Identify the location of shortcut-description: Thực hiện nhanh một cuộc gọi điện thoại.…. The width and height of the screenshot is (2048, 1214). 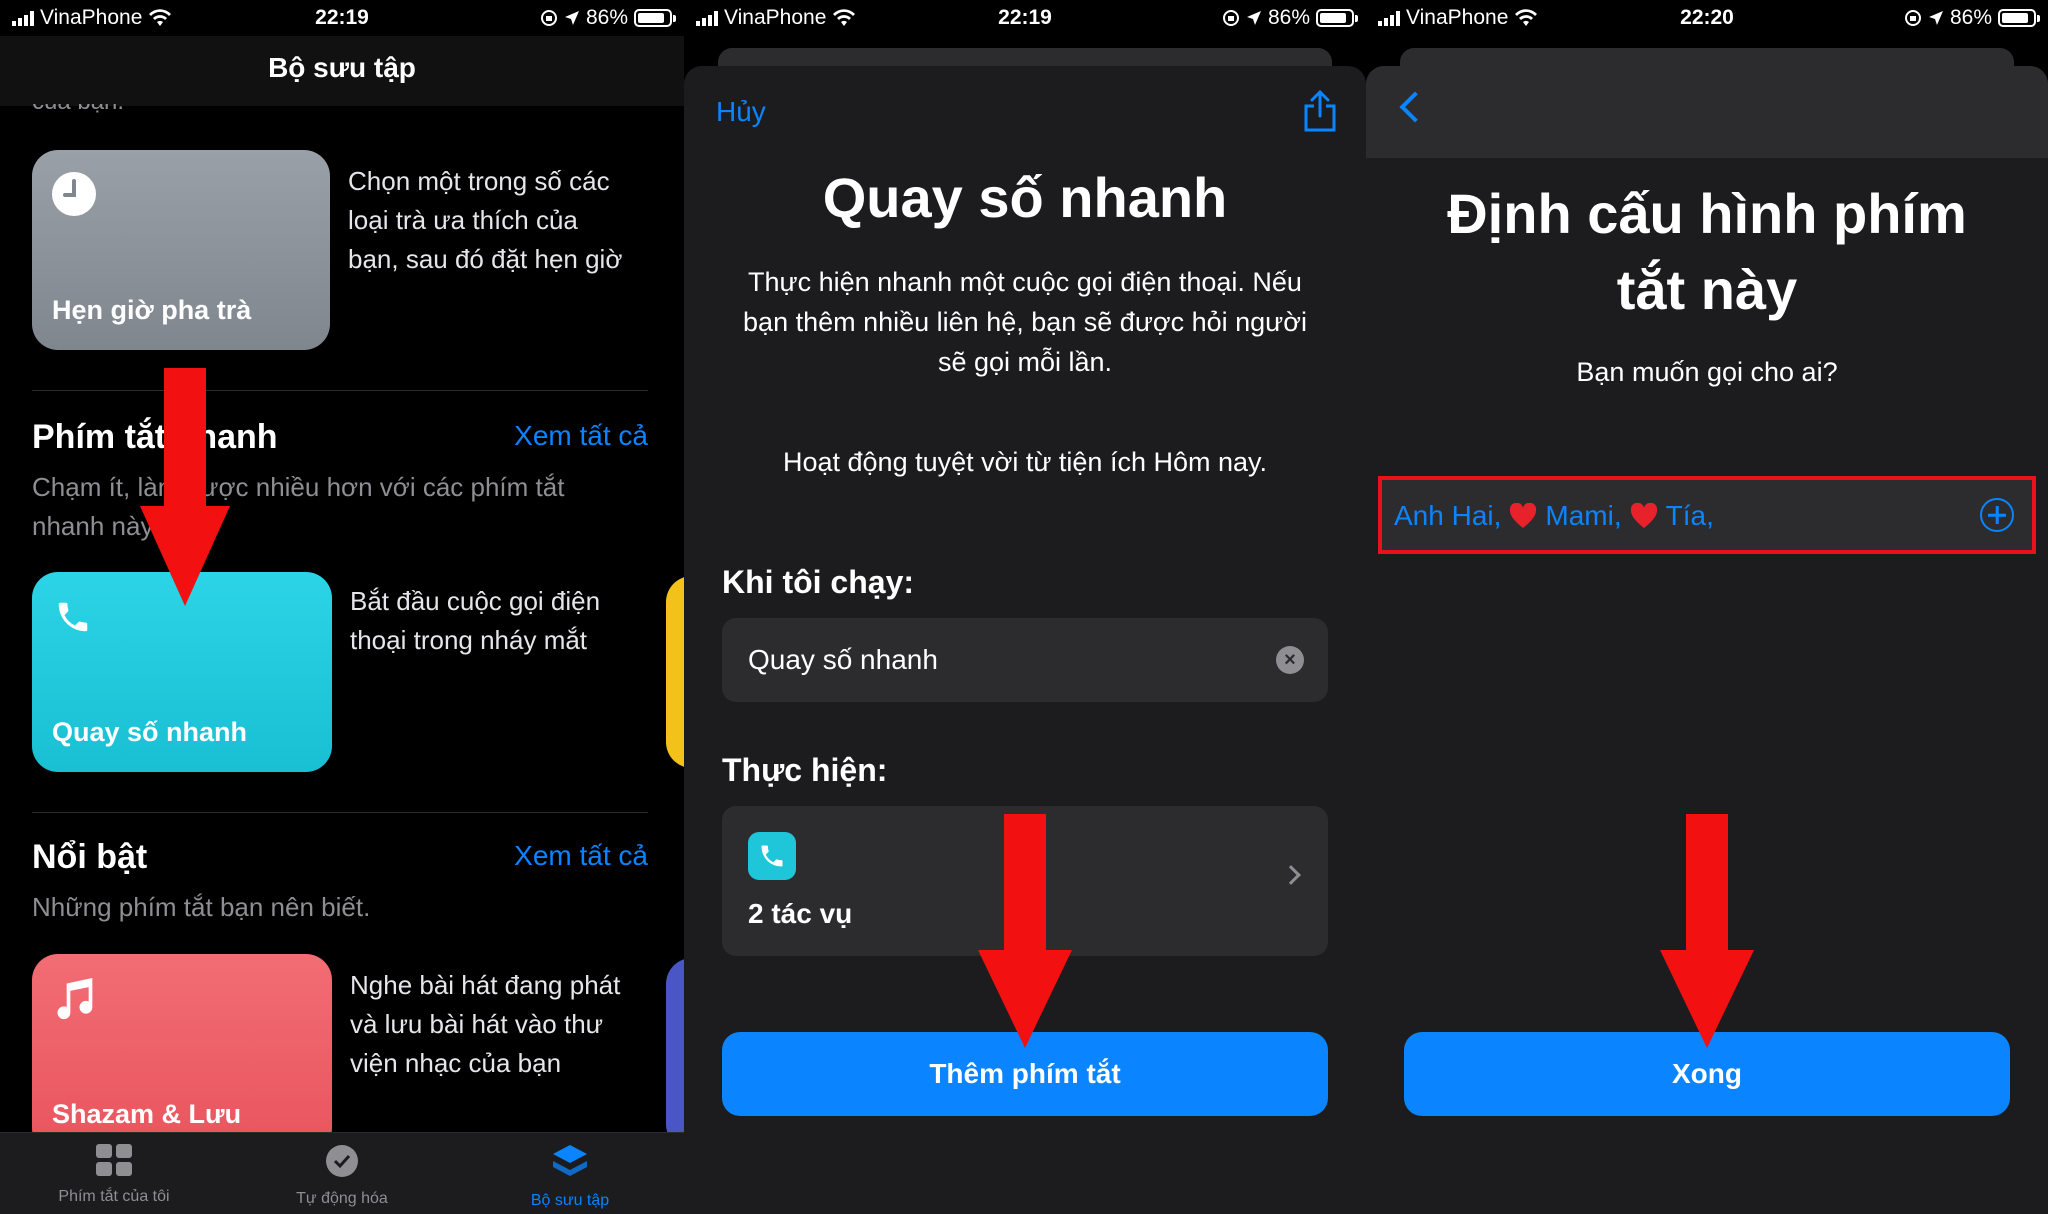
(1025, 322).